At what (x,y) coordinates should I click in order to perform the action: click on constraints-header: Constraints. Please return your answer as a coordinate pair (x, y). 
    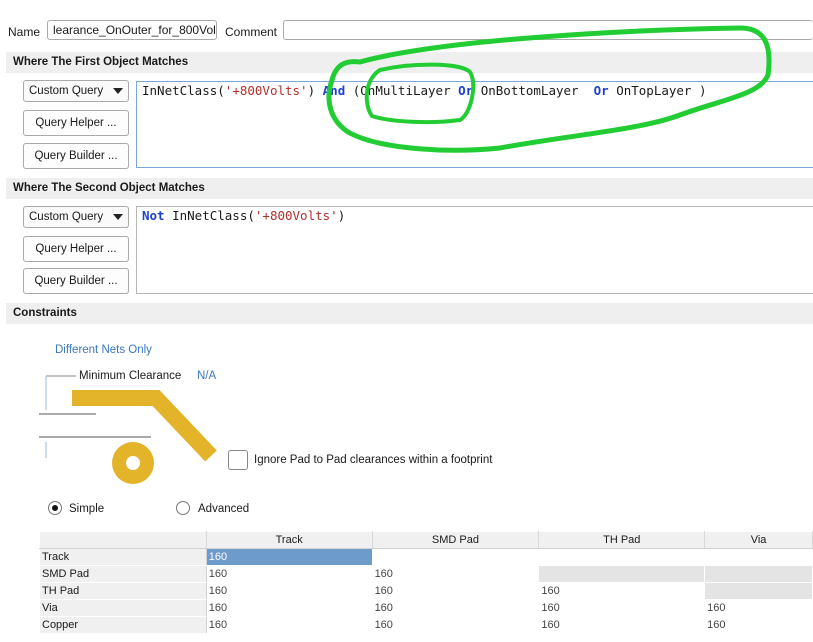
    Looking at the image, I should click on (409, 313).